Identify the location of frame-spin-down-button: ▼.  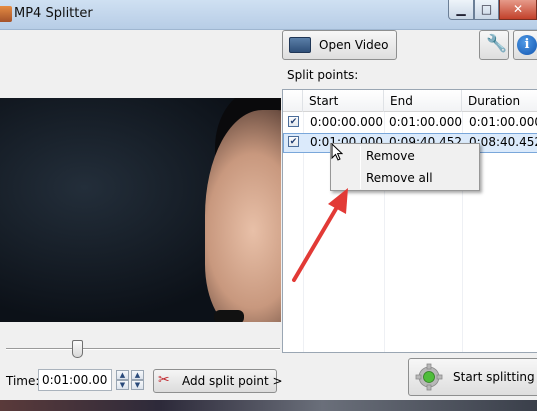
(137, 385).